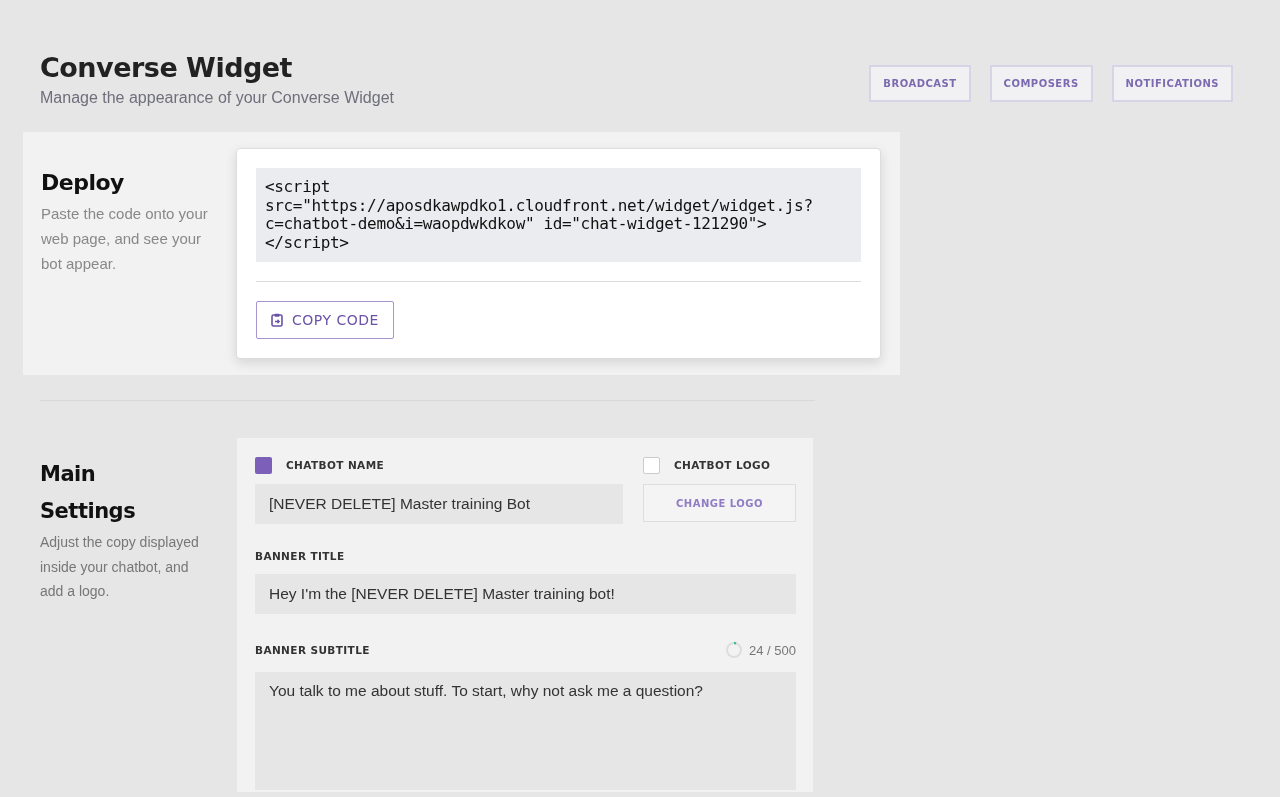  I want to click on text-area: You talk to me about stuff. To start, why not ask me a question?, so click(525, 731).